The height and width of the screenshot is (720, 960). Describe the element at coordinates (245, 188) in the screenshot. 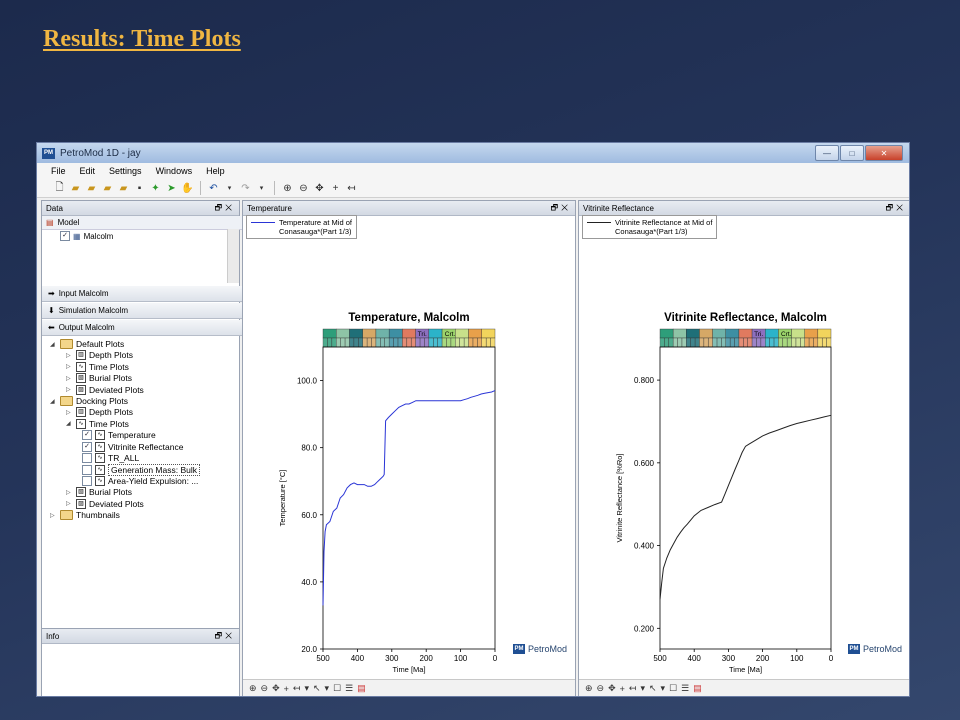

I see `redo-icon: ↷` at that location.